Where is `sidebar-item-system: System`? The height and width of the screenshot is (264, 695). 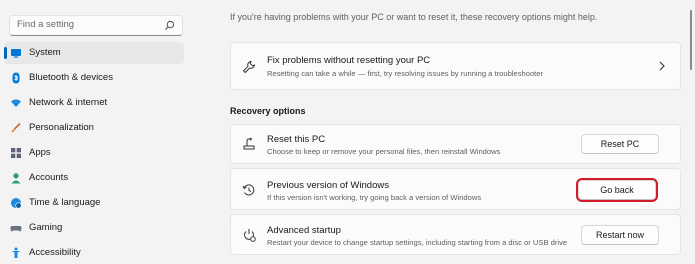
sidebar-item-system: System is located at coordinates (94, 53).